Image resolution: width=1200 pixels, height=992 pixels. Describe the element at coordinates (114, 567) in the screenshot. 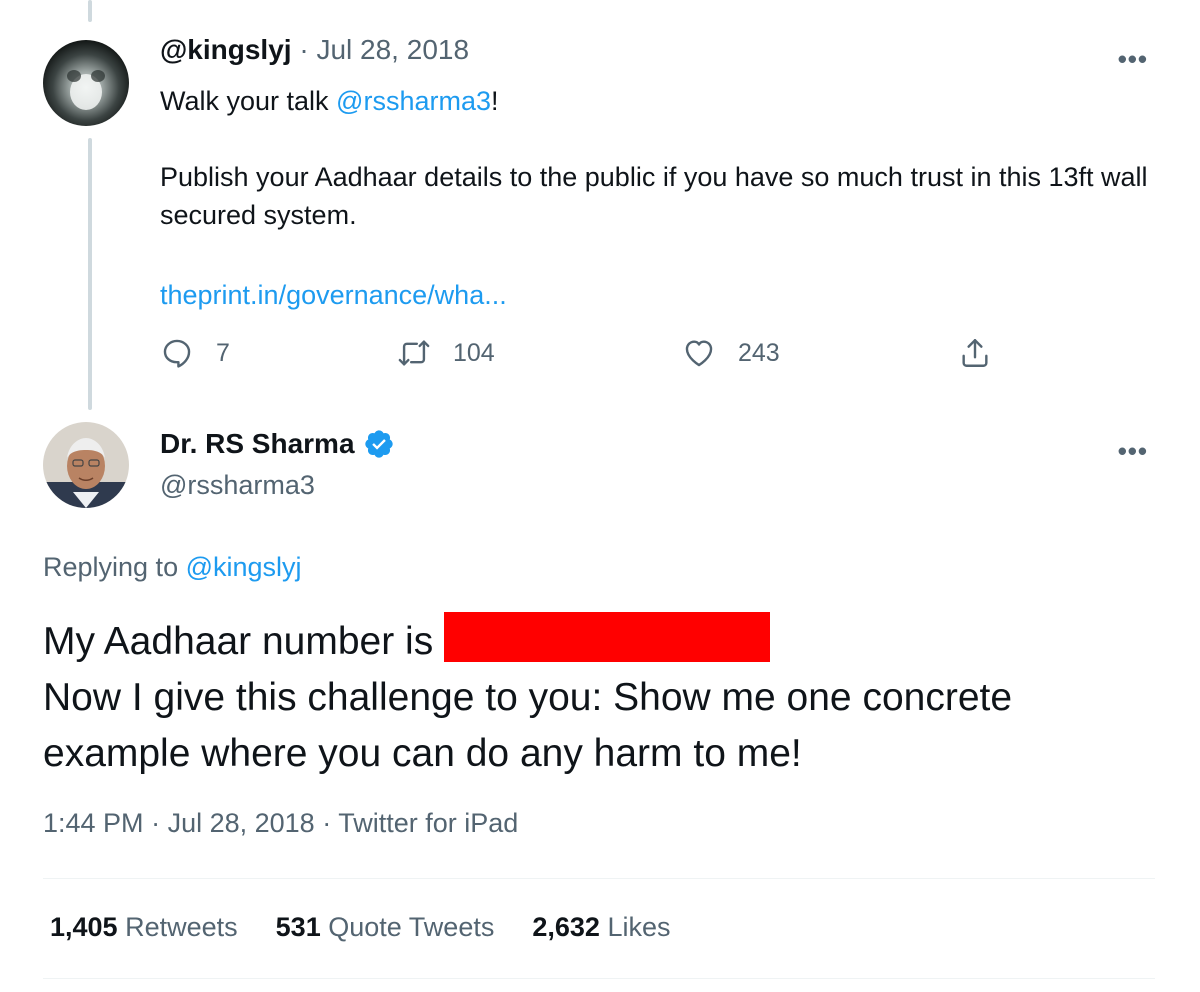

I see `replying-prefix: Replying to` at that location.